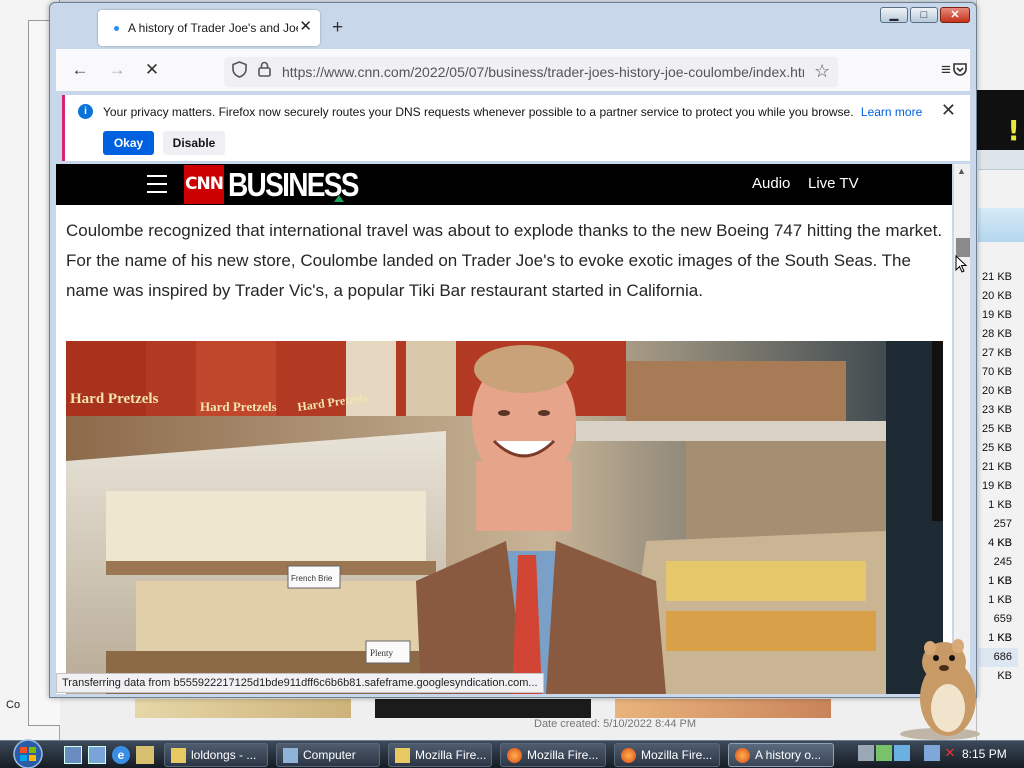  What do you see at coordinates (28, 753) in the screenshot?
I see `start-button` at bounding box center [28, 753].